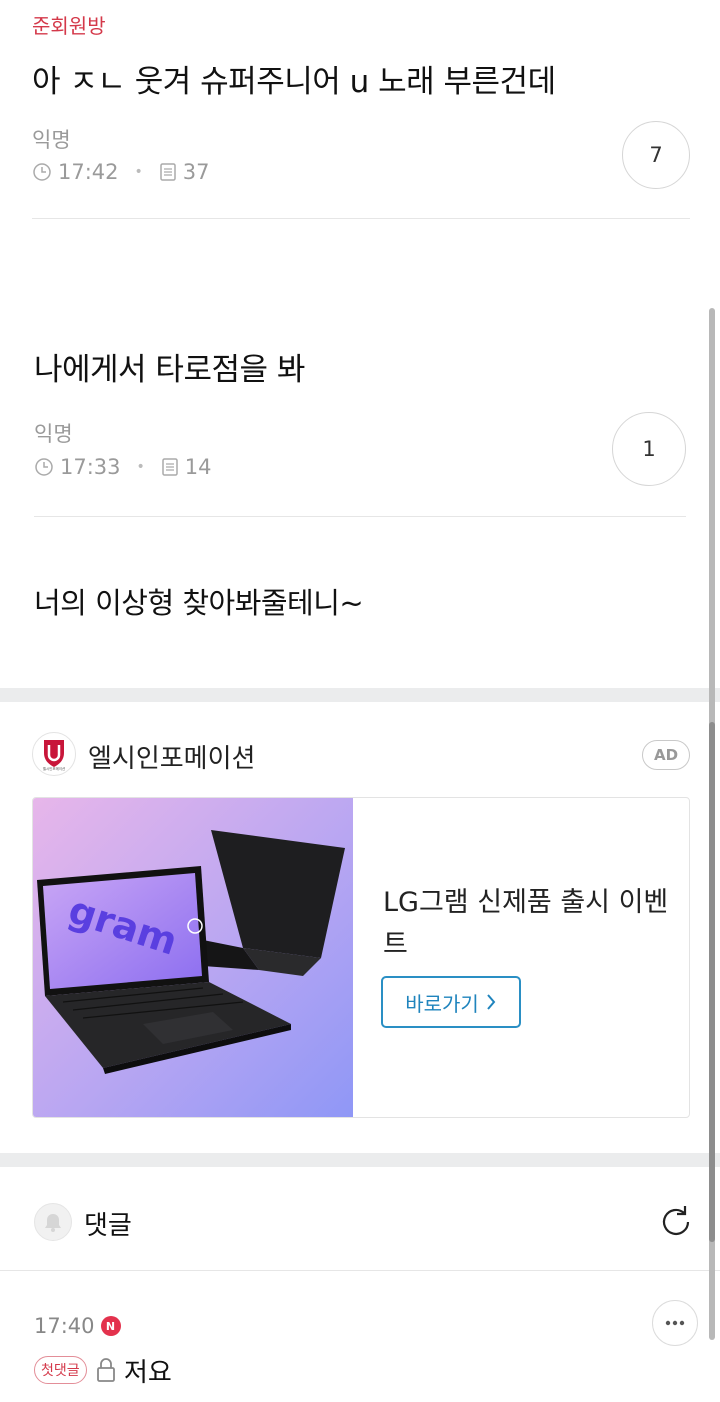  Describe the element at coordinates (676, 1222) in the screenshot. I see `refresh-icon` at that location.